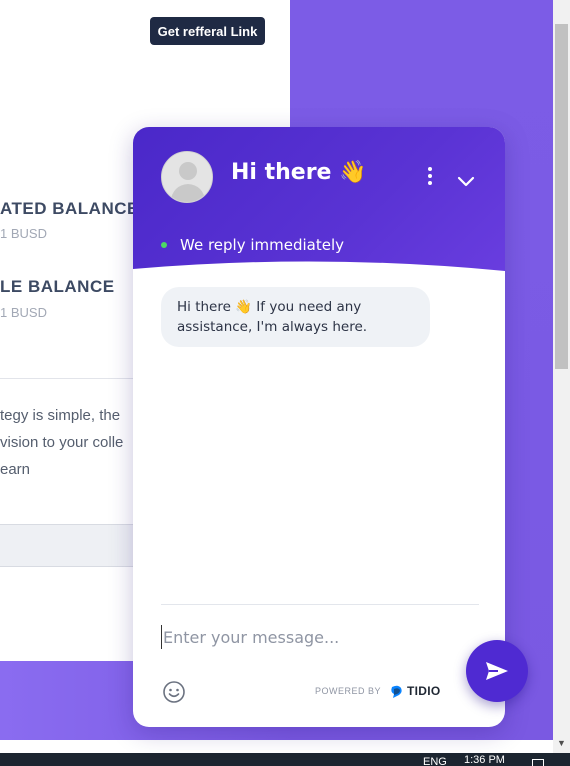  I want to click on chat-header: Hi there 👋 We reply immediately, so click(319, 207).